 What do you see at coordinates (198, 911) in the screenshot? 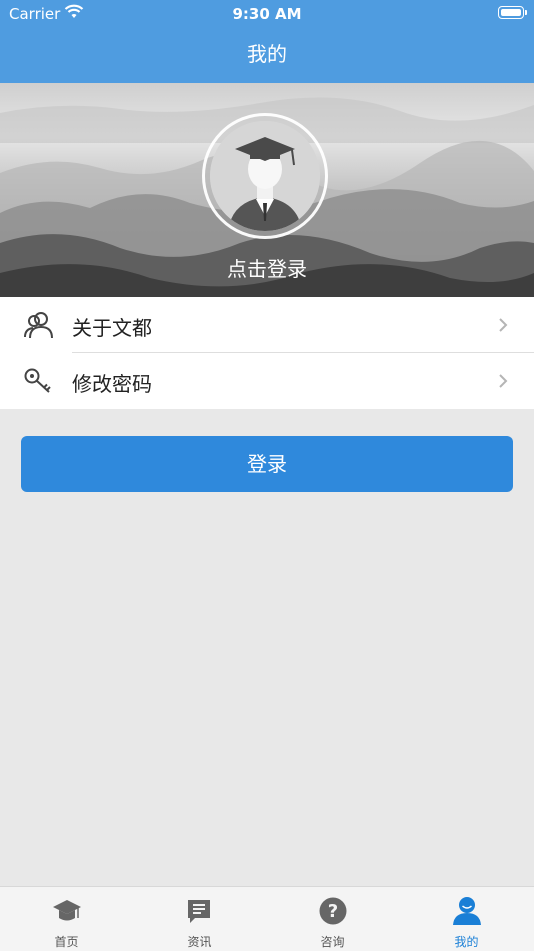
I see `news-icon` at bounding box center [198, 911].